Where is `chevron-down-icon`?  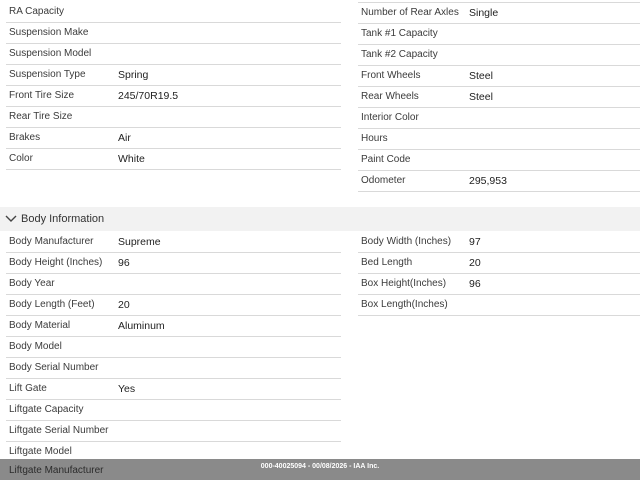
chevron-down-icon is located at coordinates (11, 219).